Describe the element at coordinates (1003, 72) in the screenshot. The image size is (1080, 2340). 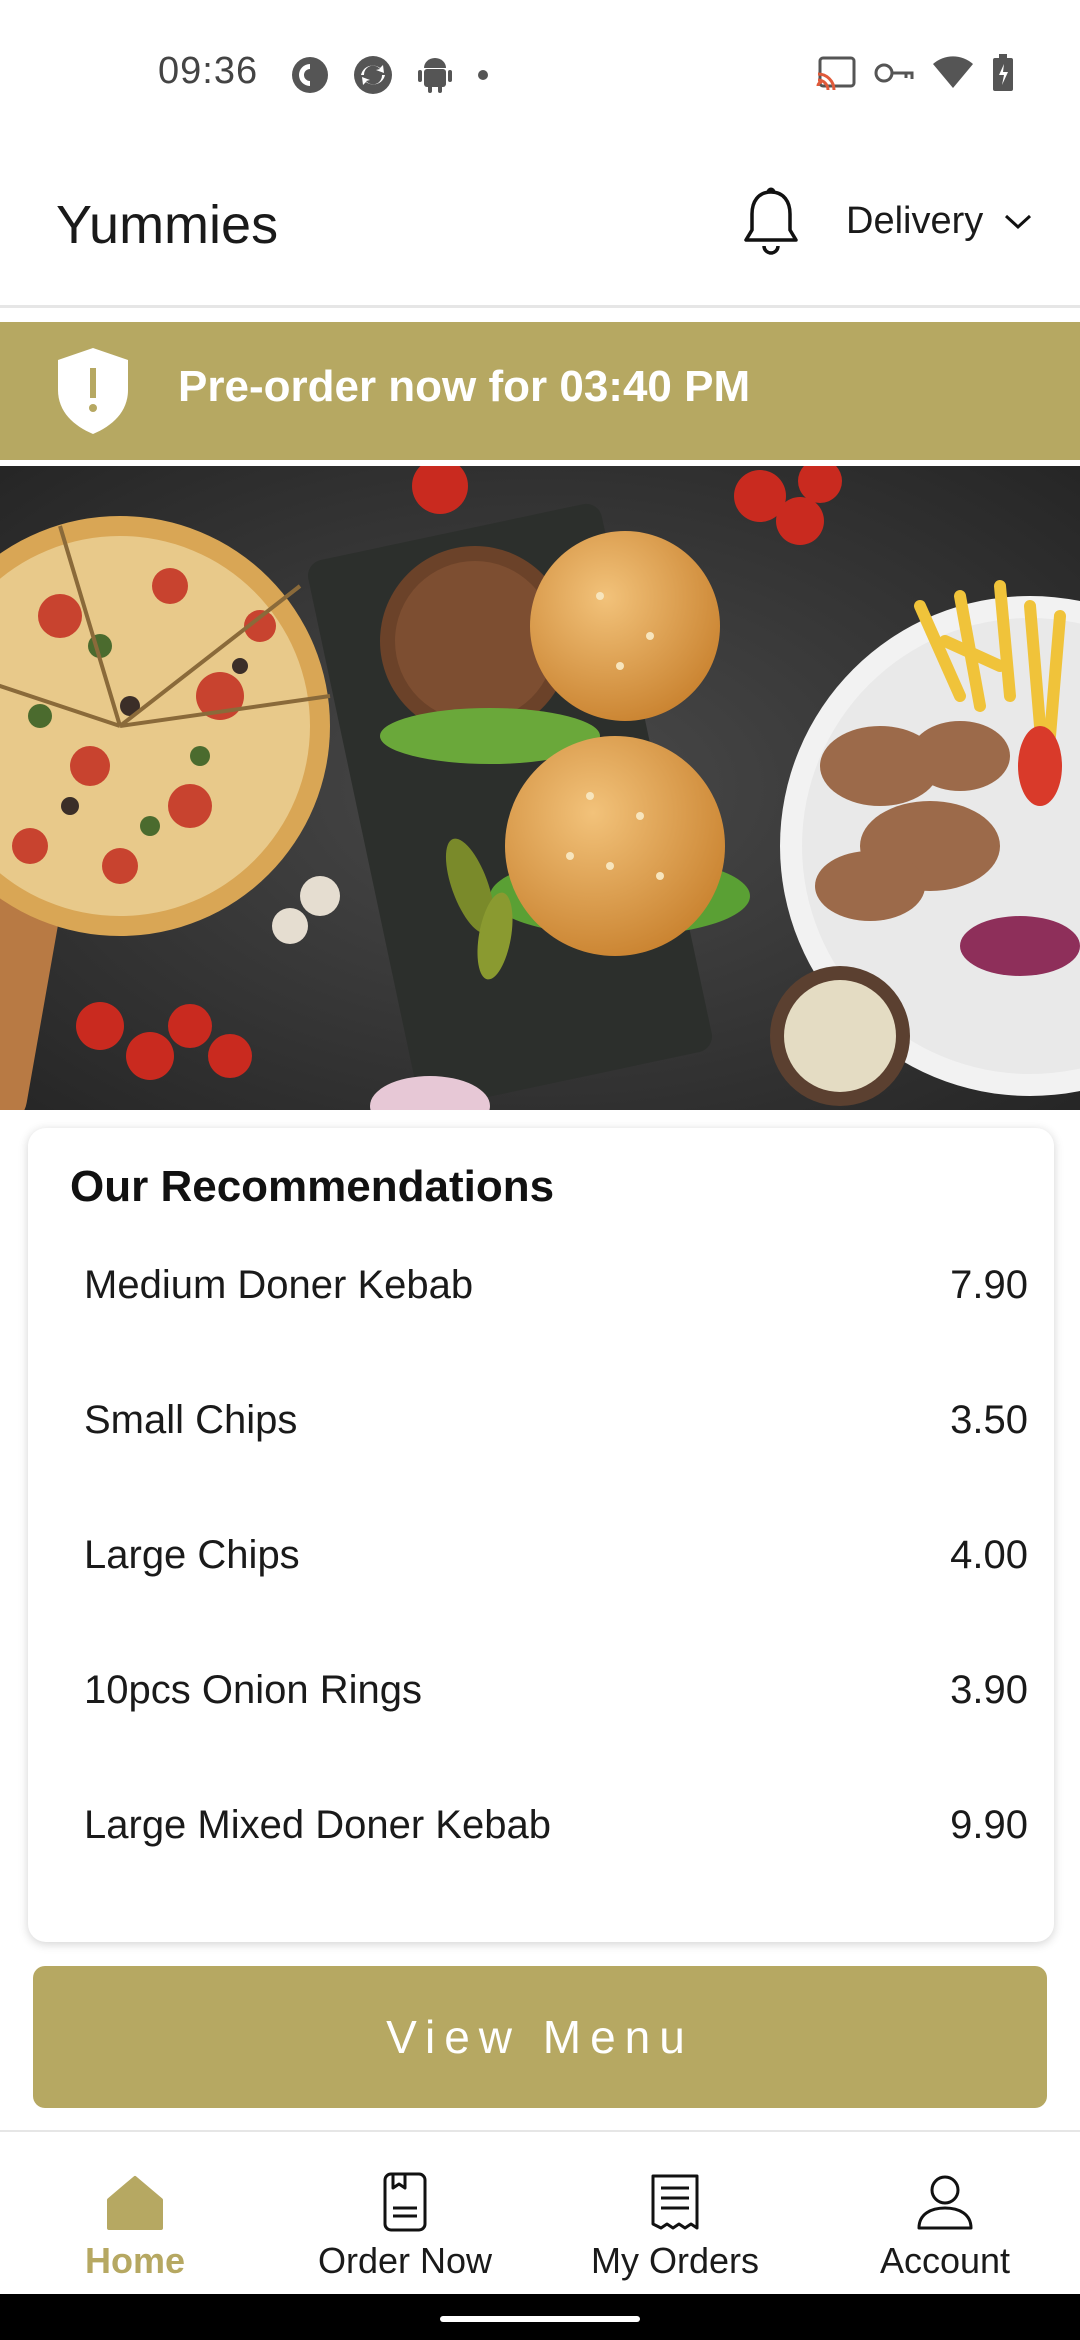
I see `battery-icon` at that location.